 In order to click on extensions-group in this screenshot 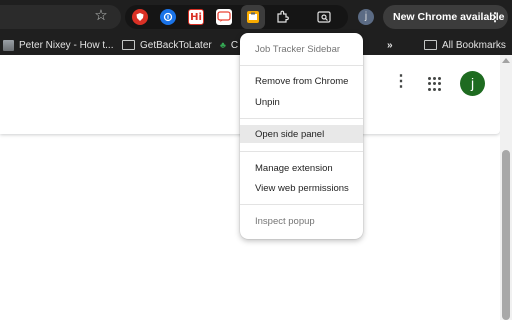, I will do `click(236, 17)`.